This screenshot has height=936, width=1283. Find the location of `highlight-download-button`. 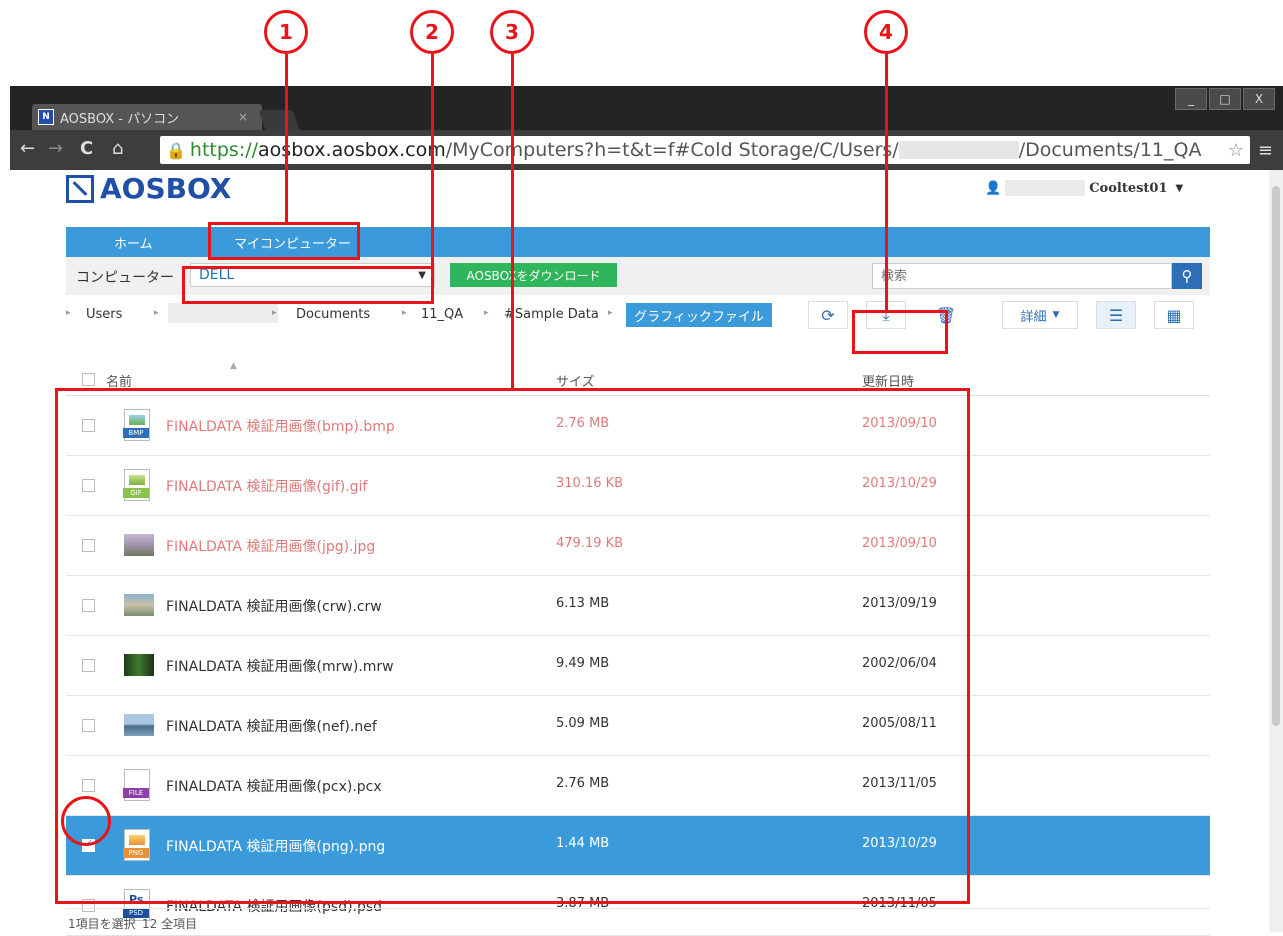

highlight-download-button is located at coordinates (900, 332).